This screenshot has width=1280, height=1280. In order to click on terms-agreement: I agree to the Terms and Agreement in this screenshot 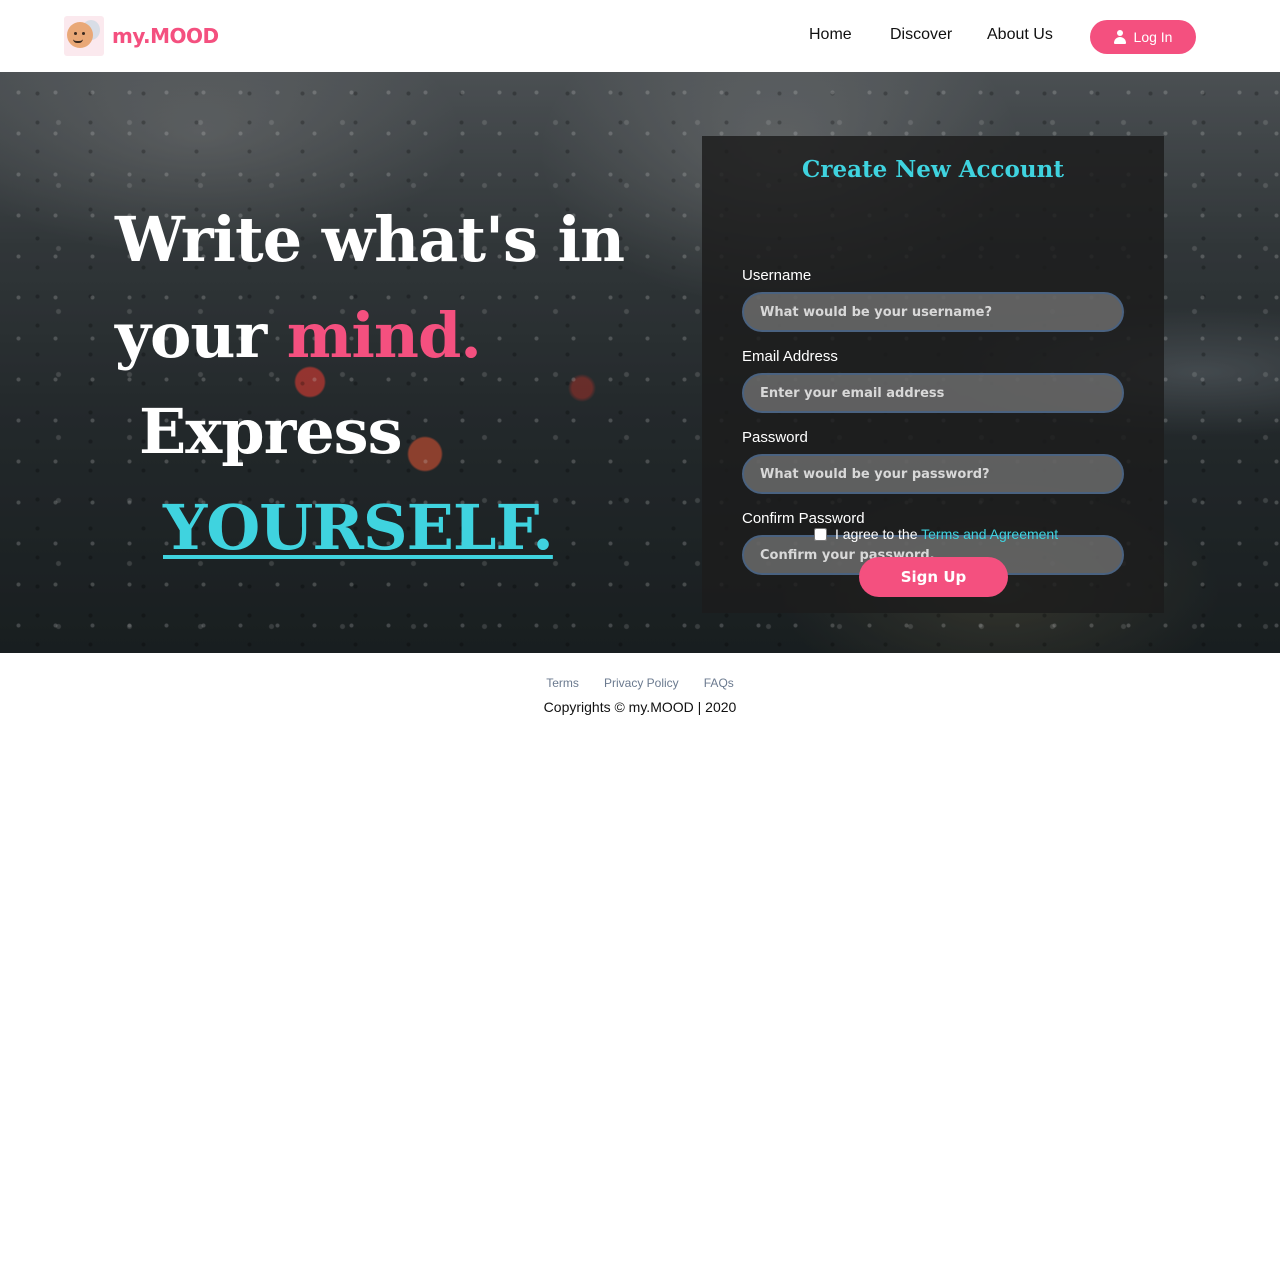, I will do `click(936, 534)`.